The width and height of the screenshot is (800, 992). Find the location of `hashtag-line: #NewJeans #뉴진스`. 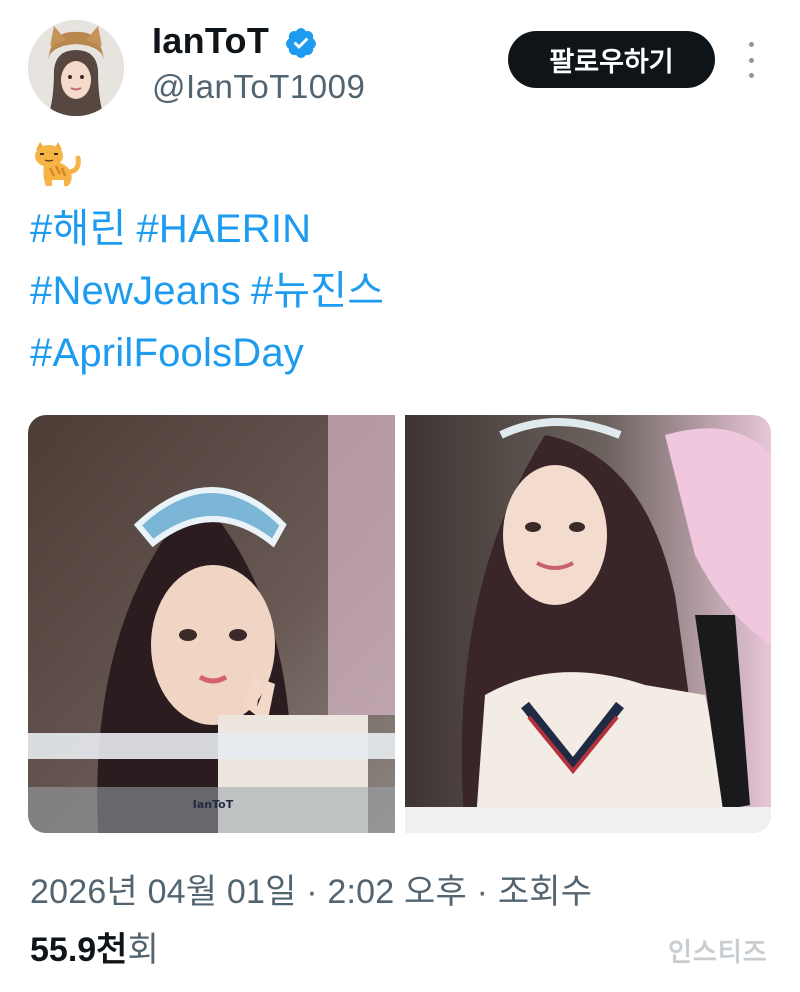

hashtag-line: #NewJeans #뉴진스 is located at coordinates (212, 291).